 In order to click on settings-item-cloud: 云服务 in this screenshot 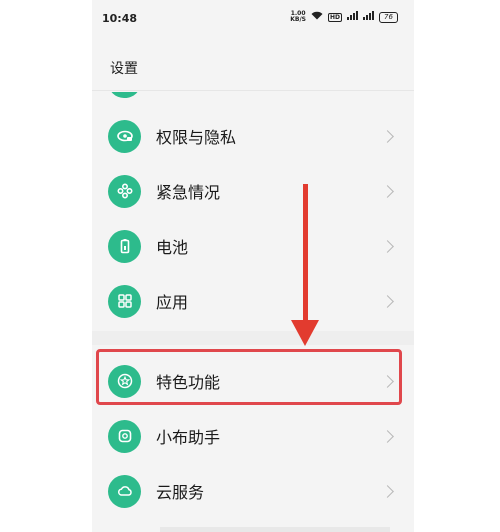, I will do `click(253, 491)`.